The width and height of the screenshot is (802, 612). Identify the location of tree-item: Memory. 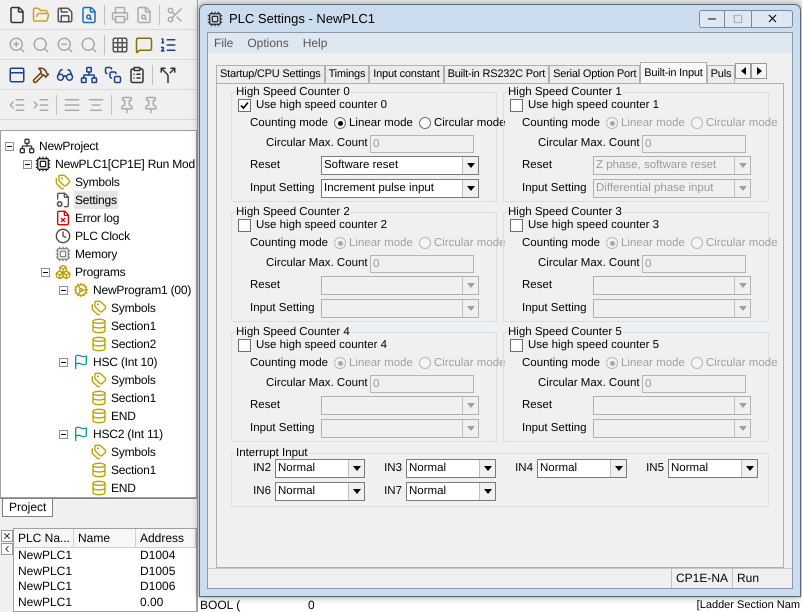
(96, 254).